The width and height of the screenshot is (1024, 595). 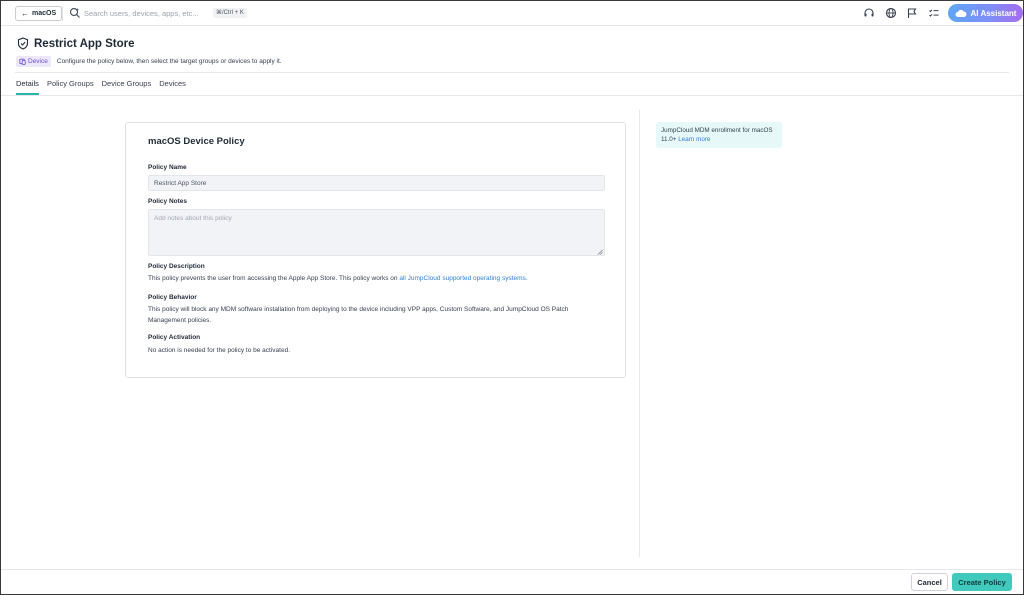 I want to click on create-policy-button: Create Policy, so click(x=982, y=582).